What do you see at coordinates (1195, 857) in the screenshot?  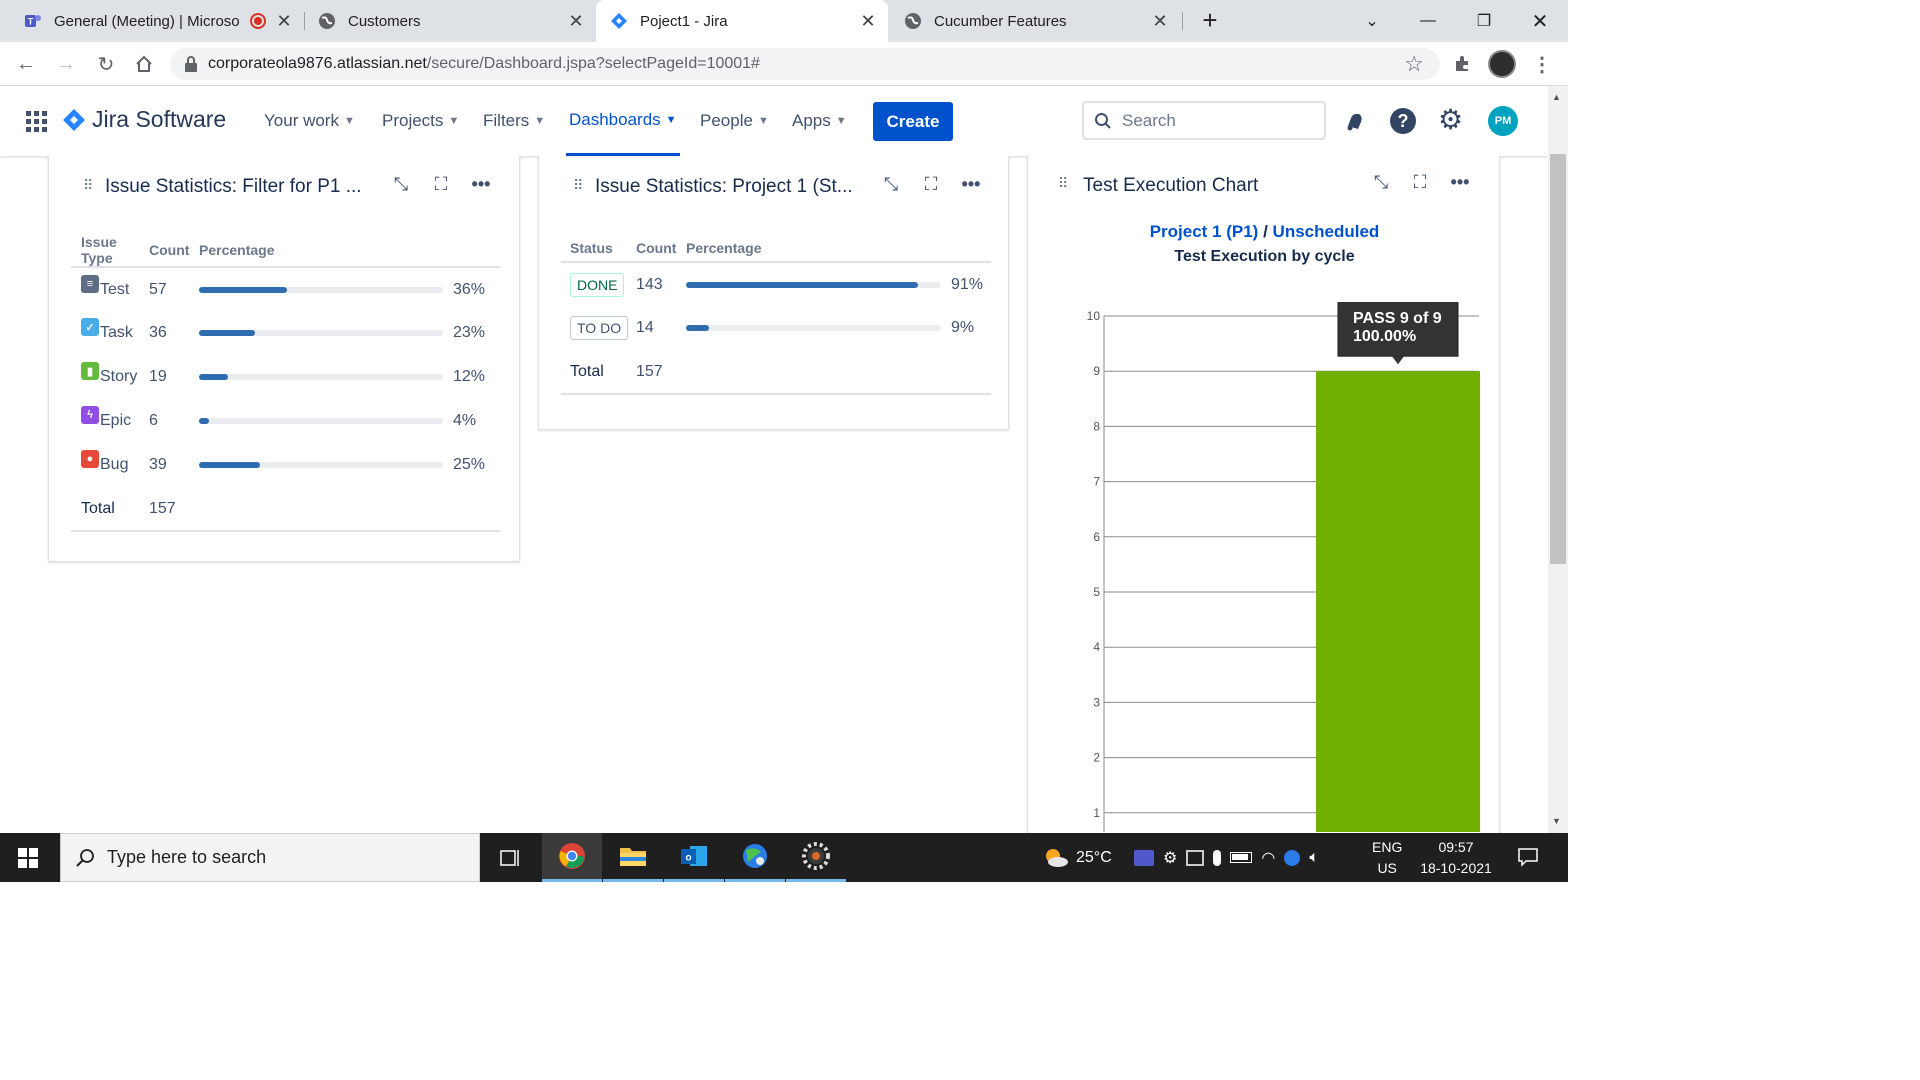 I see `display-tray-icon` at bounding box center [1195, 857].